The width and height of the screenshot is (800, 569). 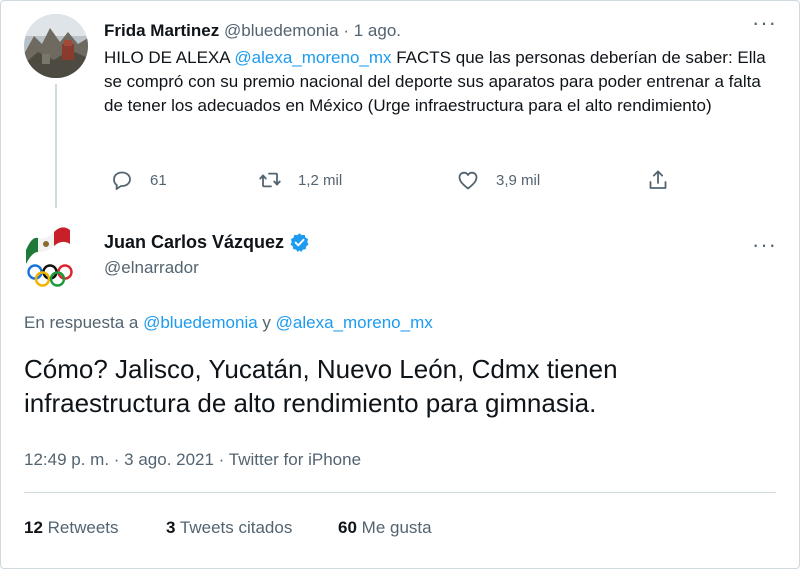 What do you see at coordinates (299, 242) in the screenshot?
I see `verified-badge-icon` at bounding box center [299, 242].